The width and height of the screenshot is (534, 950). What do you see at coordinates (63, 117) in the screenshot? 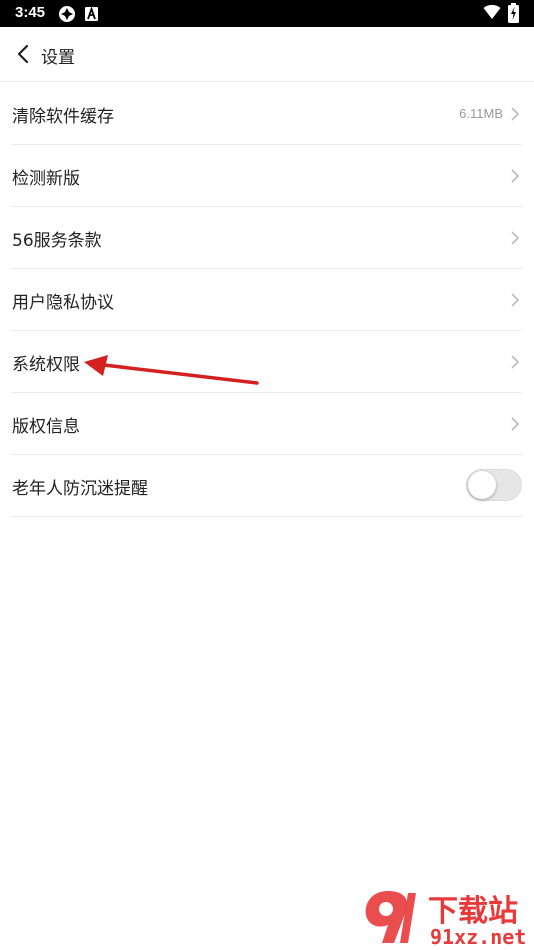
I see `settings-row-label: 清除软件缓存` at bounding box center [63, 117].